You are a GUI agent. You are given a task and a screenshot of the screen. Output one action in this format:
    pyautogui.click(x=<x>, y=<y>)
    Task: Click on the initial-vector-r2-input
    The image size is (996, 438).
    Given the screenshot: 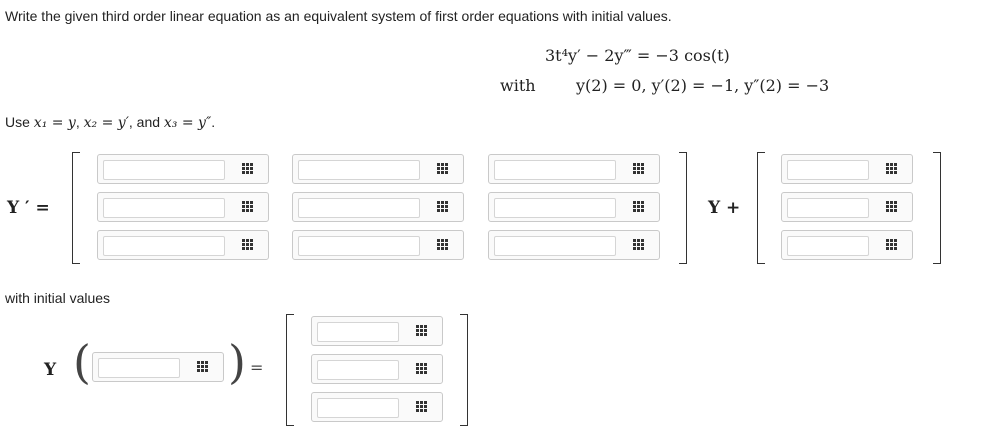 What is the action you would take?
    pyautogui.click(x=358, y=370)
    